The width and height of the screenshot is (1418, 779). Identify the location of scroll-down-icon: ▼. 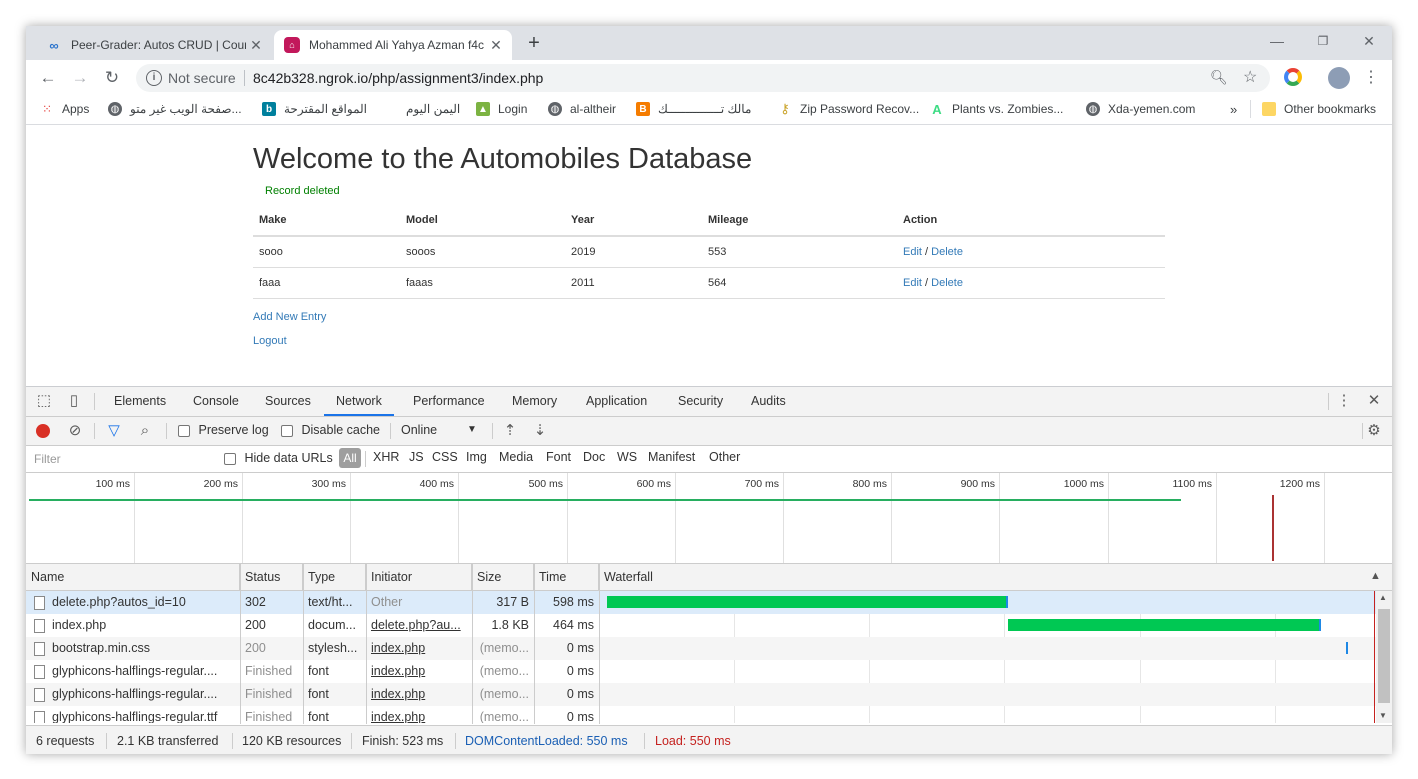
(1383, 715).